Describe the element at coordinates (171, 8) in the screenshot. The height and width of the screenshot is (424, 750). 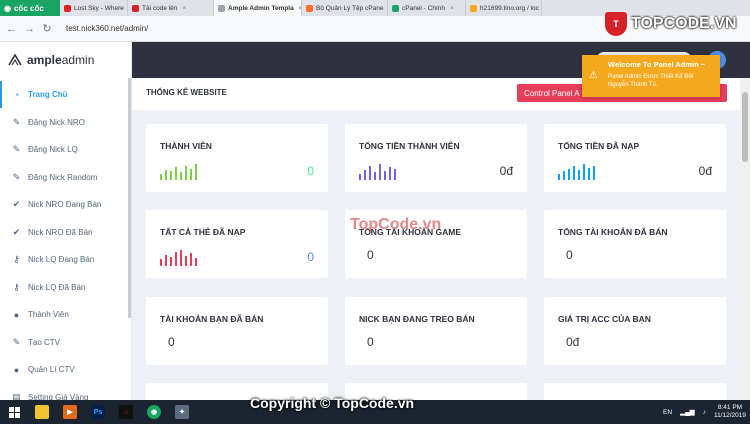
I see `browser-tab: Tải code lên ×` at that location.